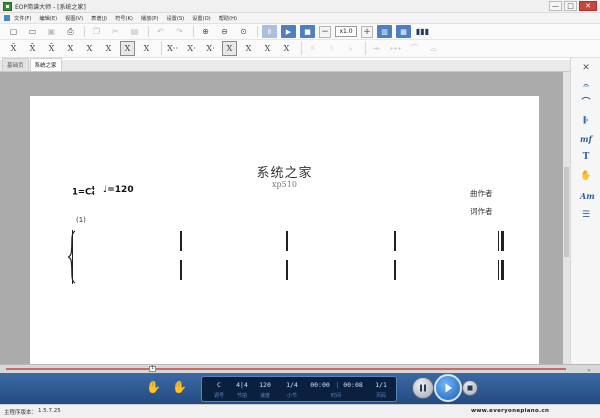 The image size is (600, 418). I want to click on menu-help: 帮助(H), so click(228, 18).